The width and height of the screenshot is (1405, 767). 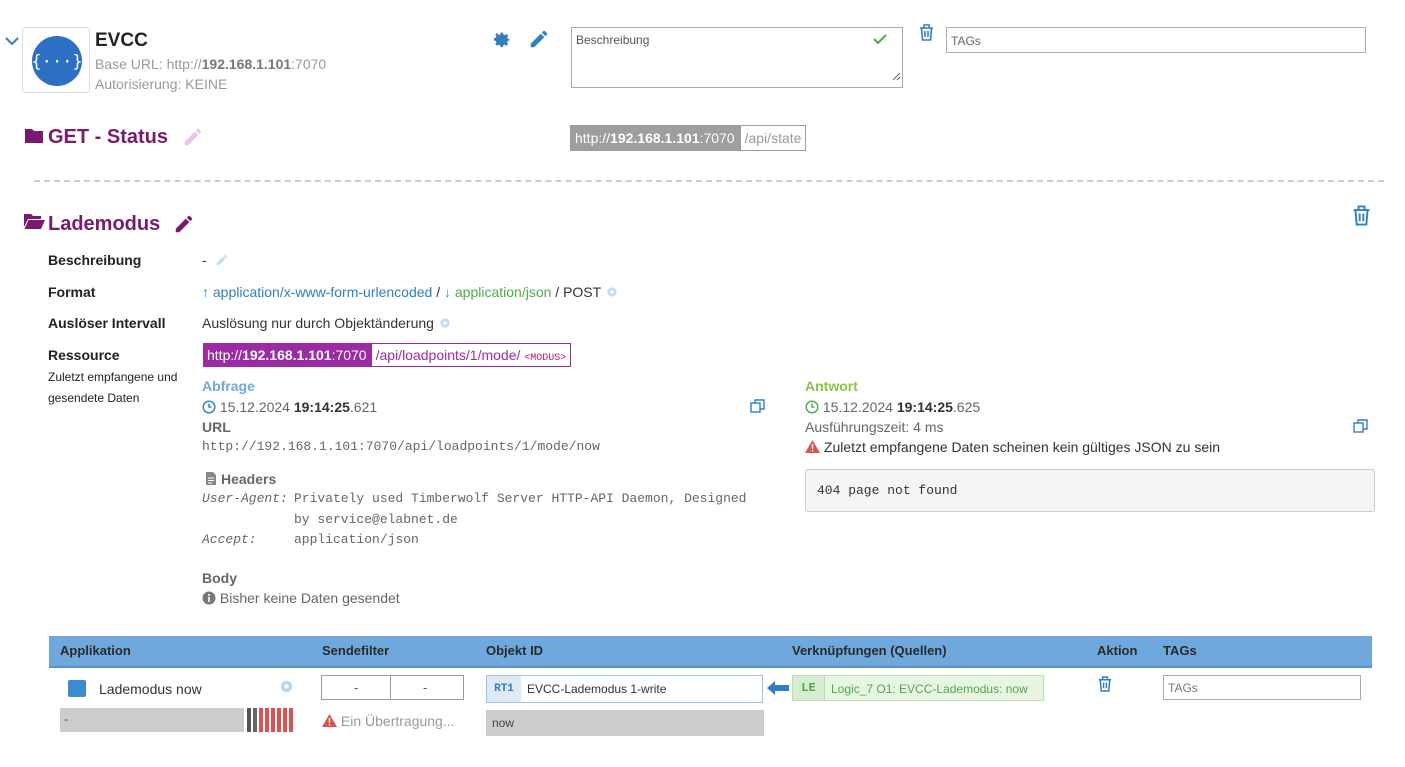 I want to click on resource-url-path-box: /api/loadpoints/1/mode/ <MODUS>, so click(x=471, y=355).